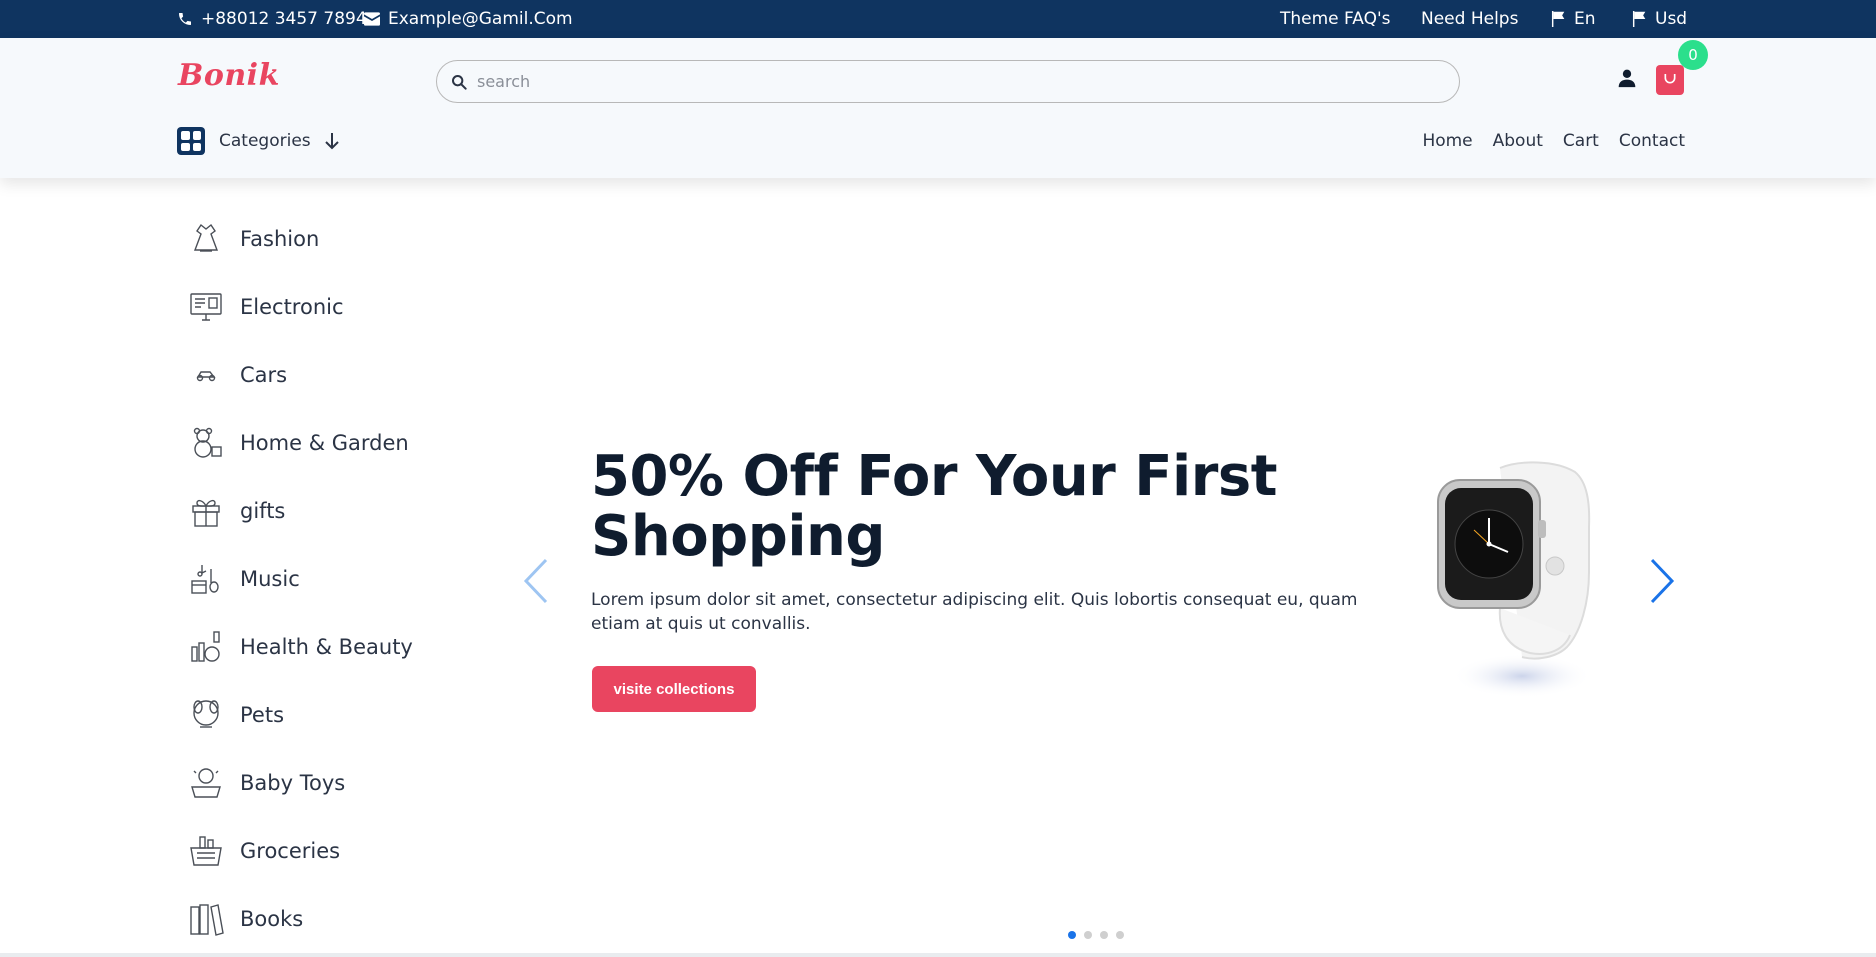 The width and height of the screenshot is (1876, 957). Describe the element at coordinates (934, 506) in the screenshot. I see `hero-title: 50% Off For Your First Shopping` at that location.